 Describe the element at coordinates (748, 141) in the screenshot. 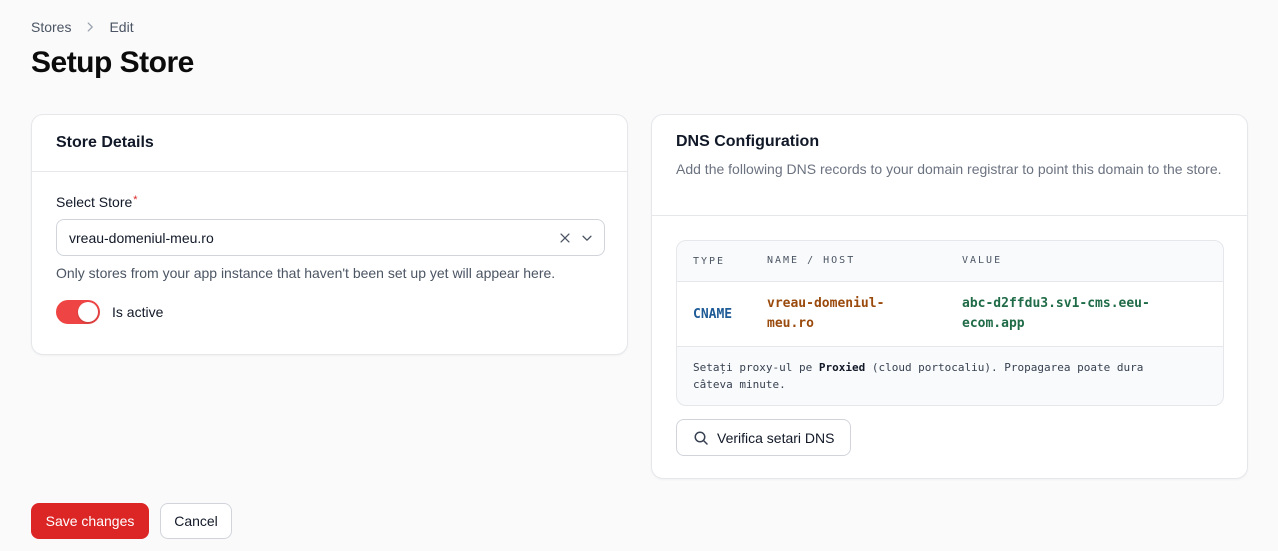

I see `dns-configuration-title: DNS Configuration` at that location.